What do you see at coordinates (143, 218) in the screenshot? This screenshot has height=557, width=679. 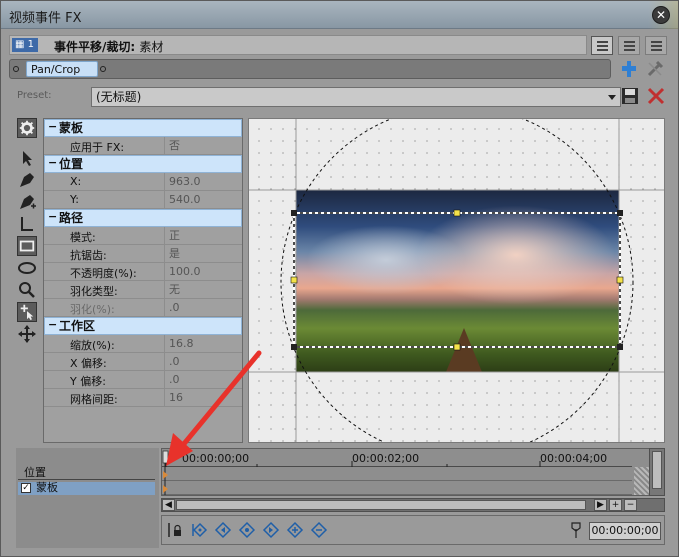 I see `section-header-2: 路径` at bounding box center [143, 218].